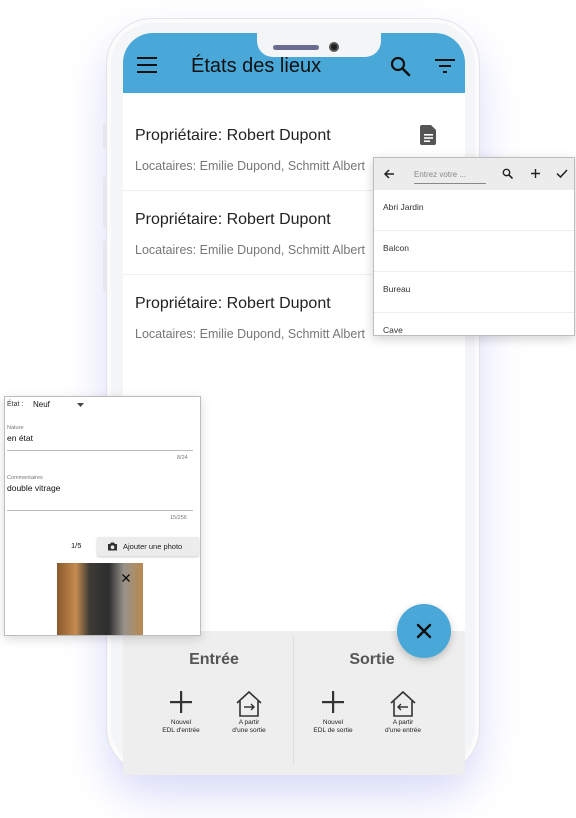 The width and height of the screenshot is (576, 818). I want to click on document-icon, so click(429, 135).